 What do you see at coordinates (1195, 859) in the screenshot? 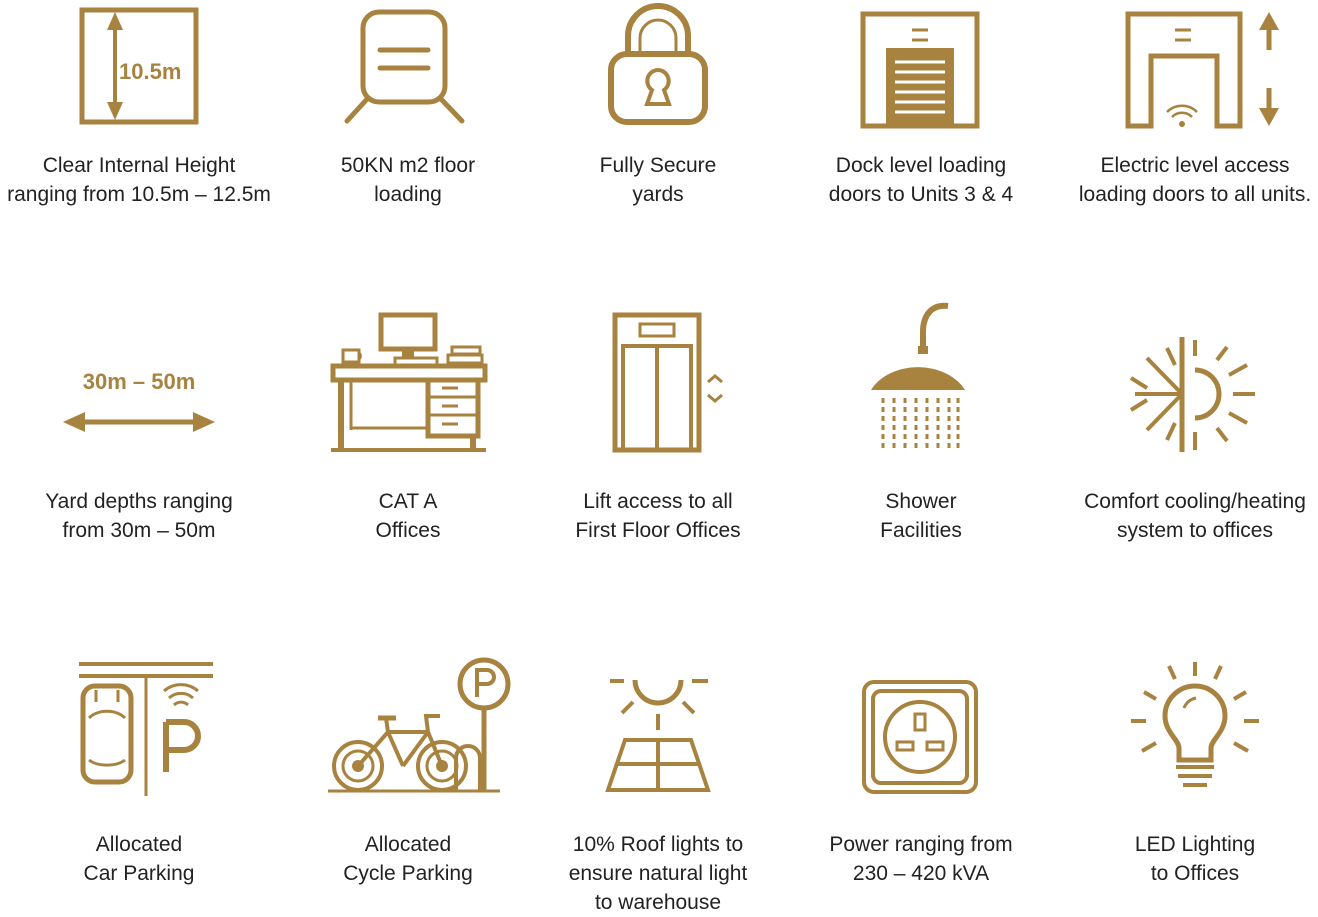
I see `feature-label: LED Lighting to Offices` at bounding box center [1195, 859].